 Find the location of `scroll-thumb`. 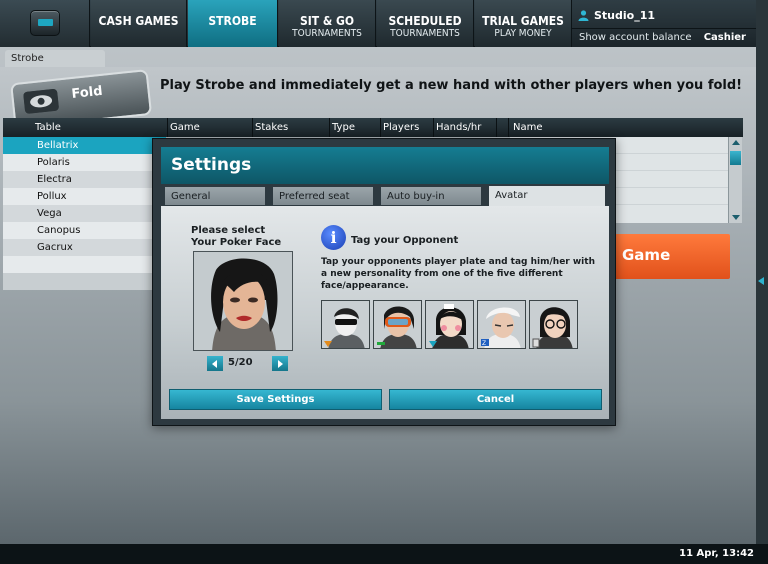

scroll-thumb is located at coordinates (735, 158).